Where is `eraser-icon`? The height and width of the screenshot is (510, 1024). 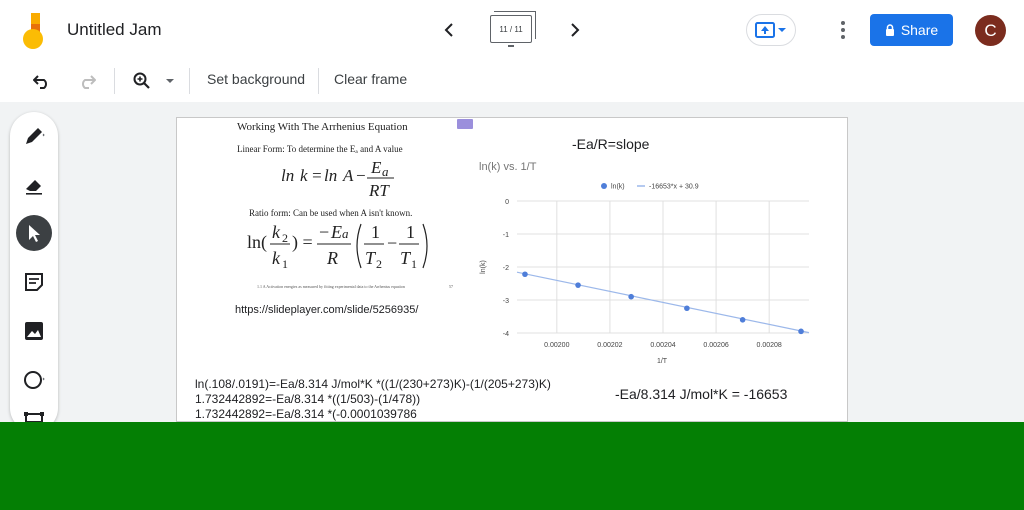
eraser-icon is located at coordinates (34, 185).